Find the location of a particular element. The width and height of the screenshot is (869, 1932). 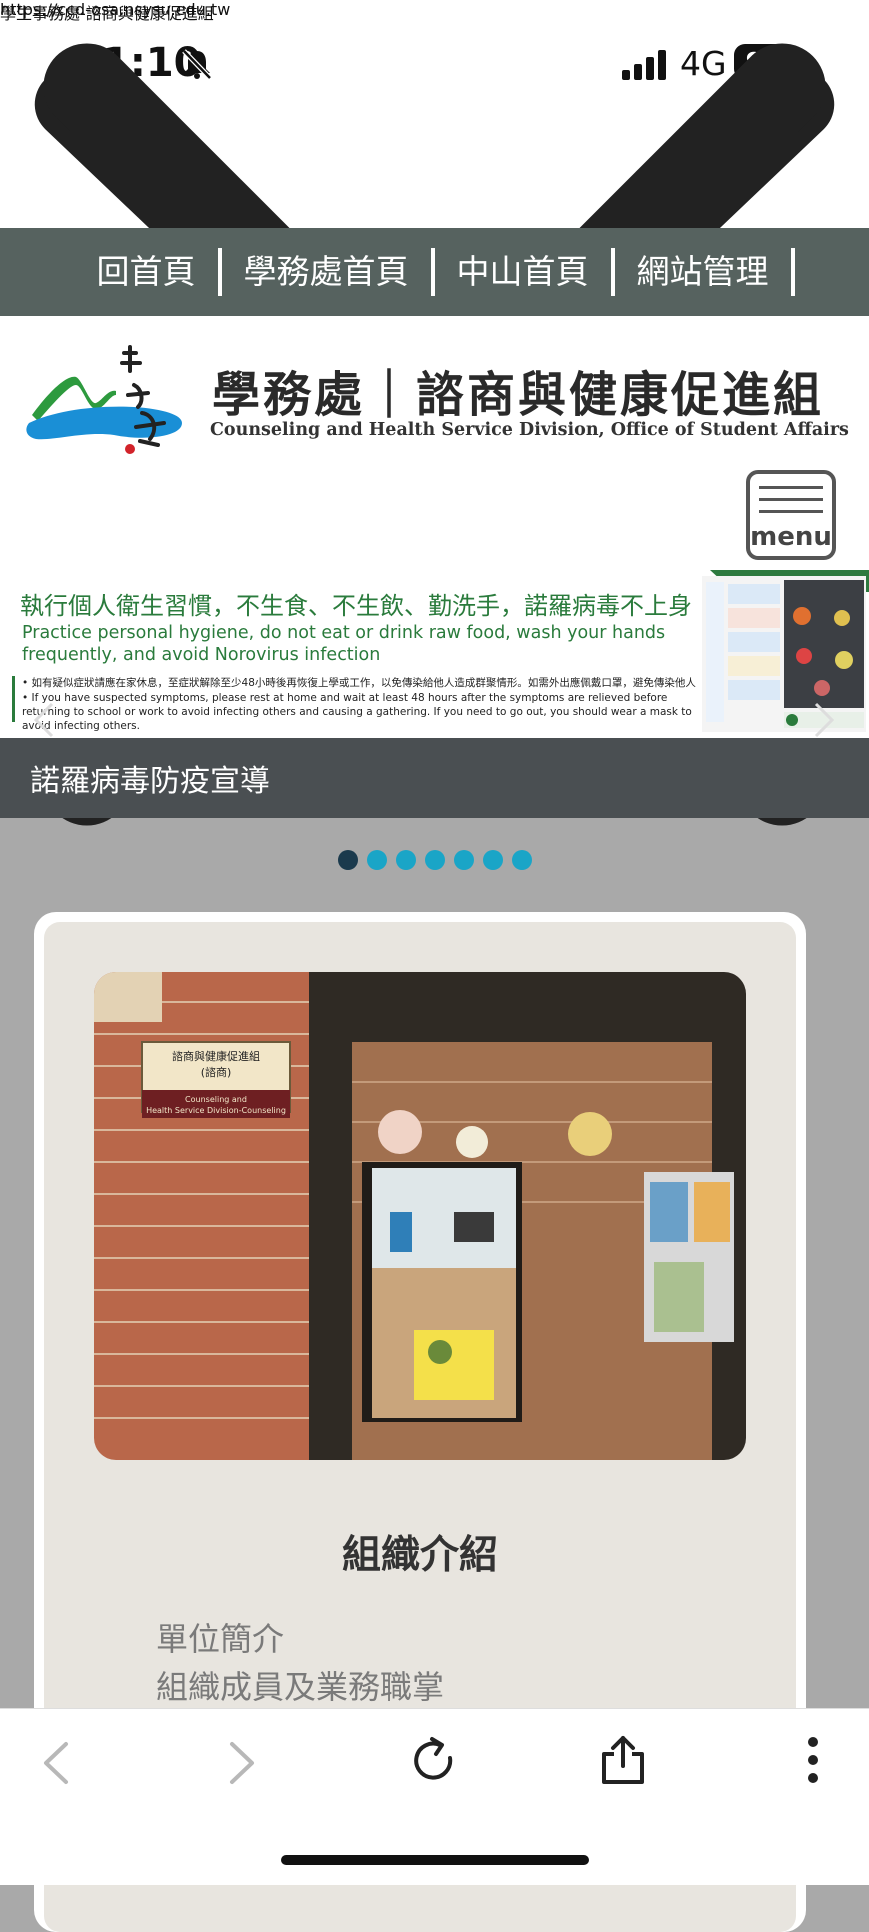

nav-site-admin: 網站管理 is located at coordinates (705, 272).